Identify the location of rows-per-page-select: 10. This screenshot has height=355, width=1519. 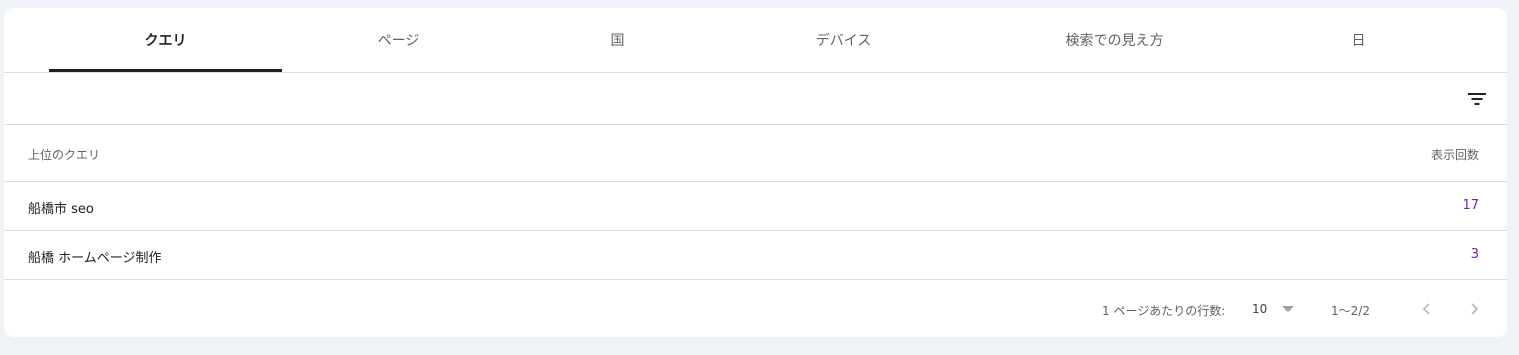
(1277, 309).